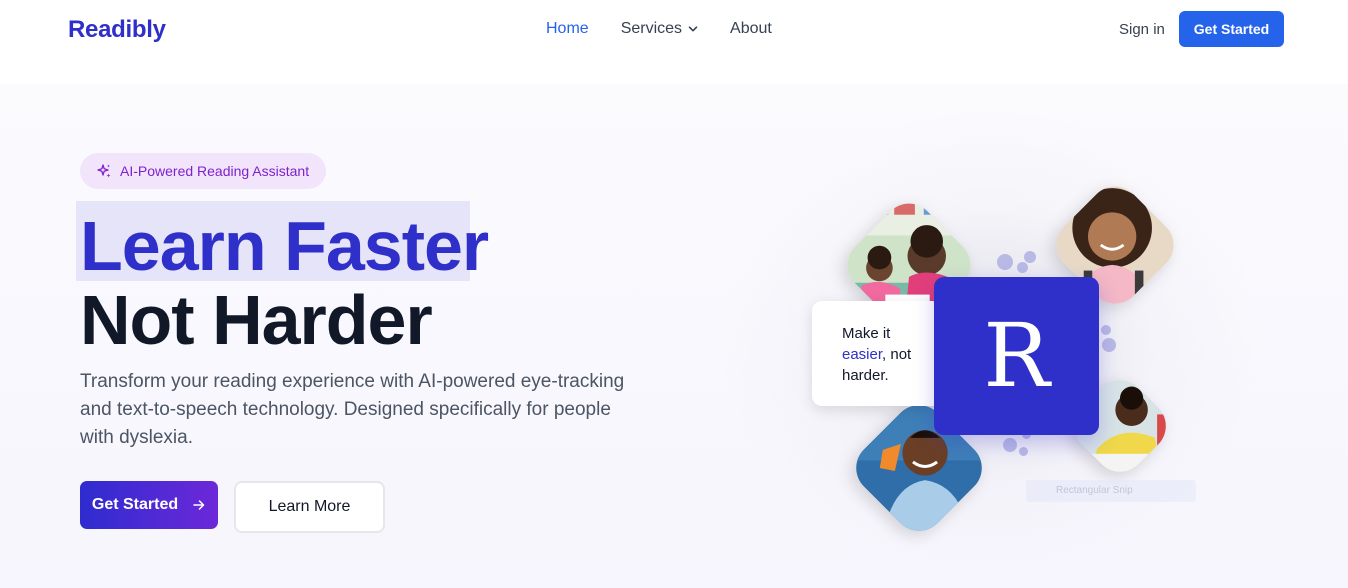 This screenshot has height=588, width=1348. I want to click on nav-link-services: Services, so click(659, 29).